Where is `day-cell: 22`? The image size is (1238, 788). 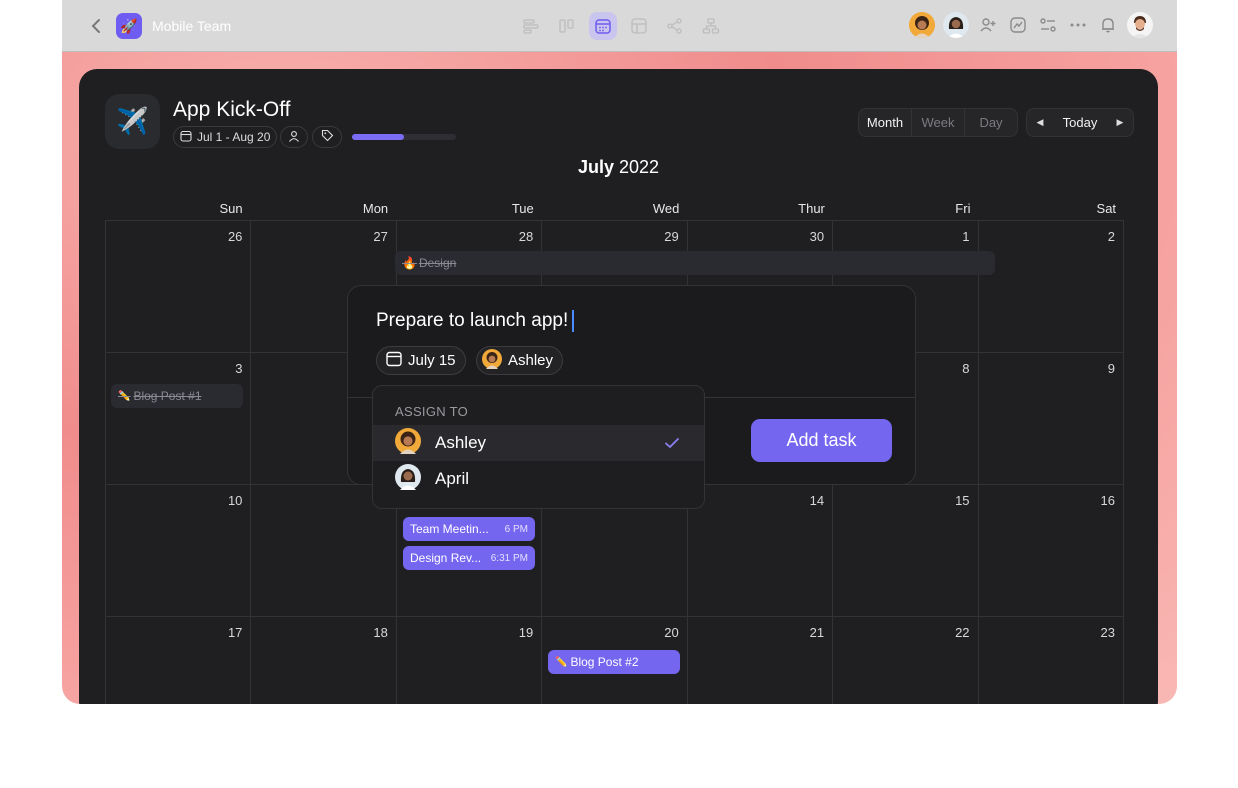
day-cell: 22 is located at coordinates (904, 660).